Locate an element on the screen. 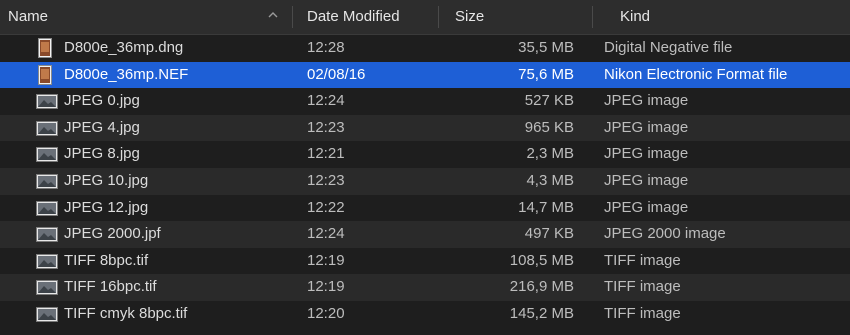 This screenshot has width=850, height=335. file-row: JPEG 10.jpg 12:23 4,3 MB JPEG image is located at coordinates (425, 181).